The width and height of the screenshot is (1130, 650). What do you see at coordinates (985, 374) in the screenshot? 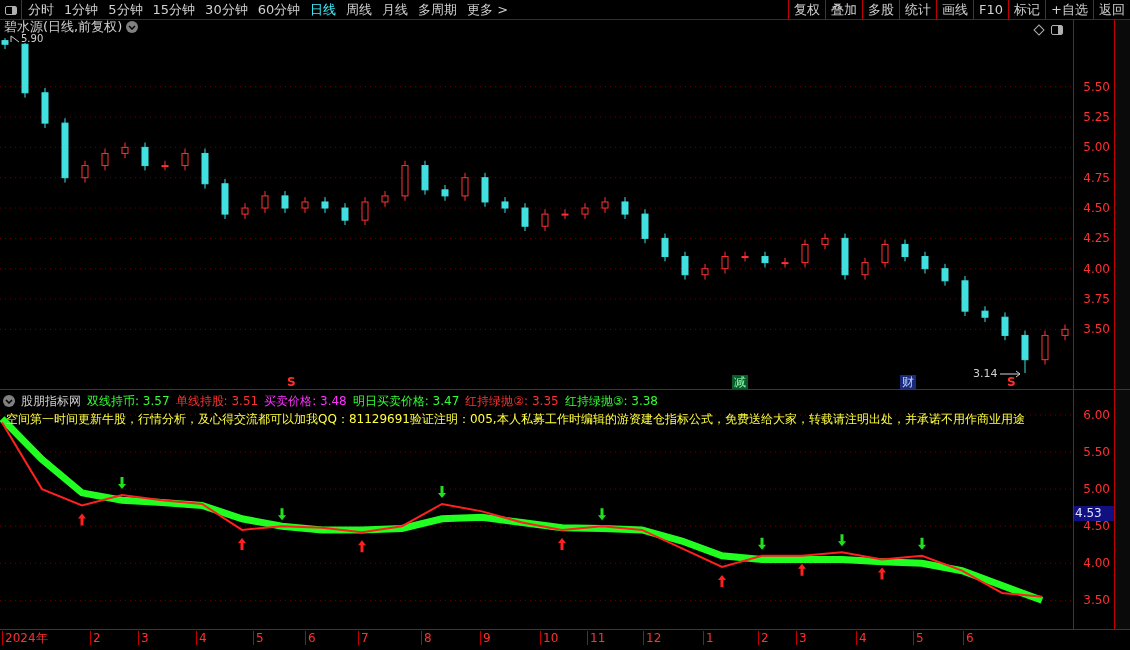
I see `low-price-label: 3.14` at bounding box center [985, 374].